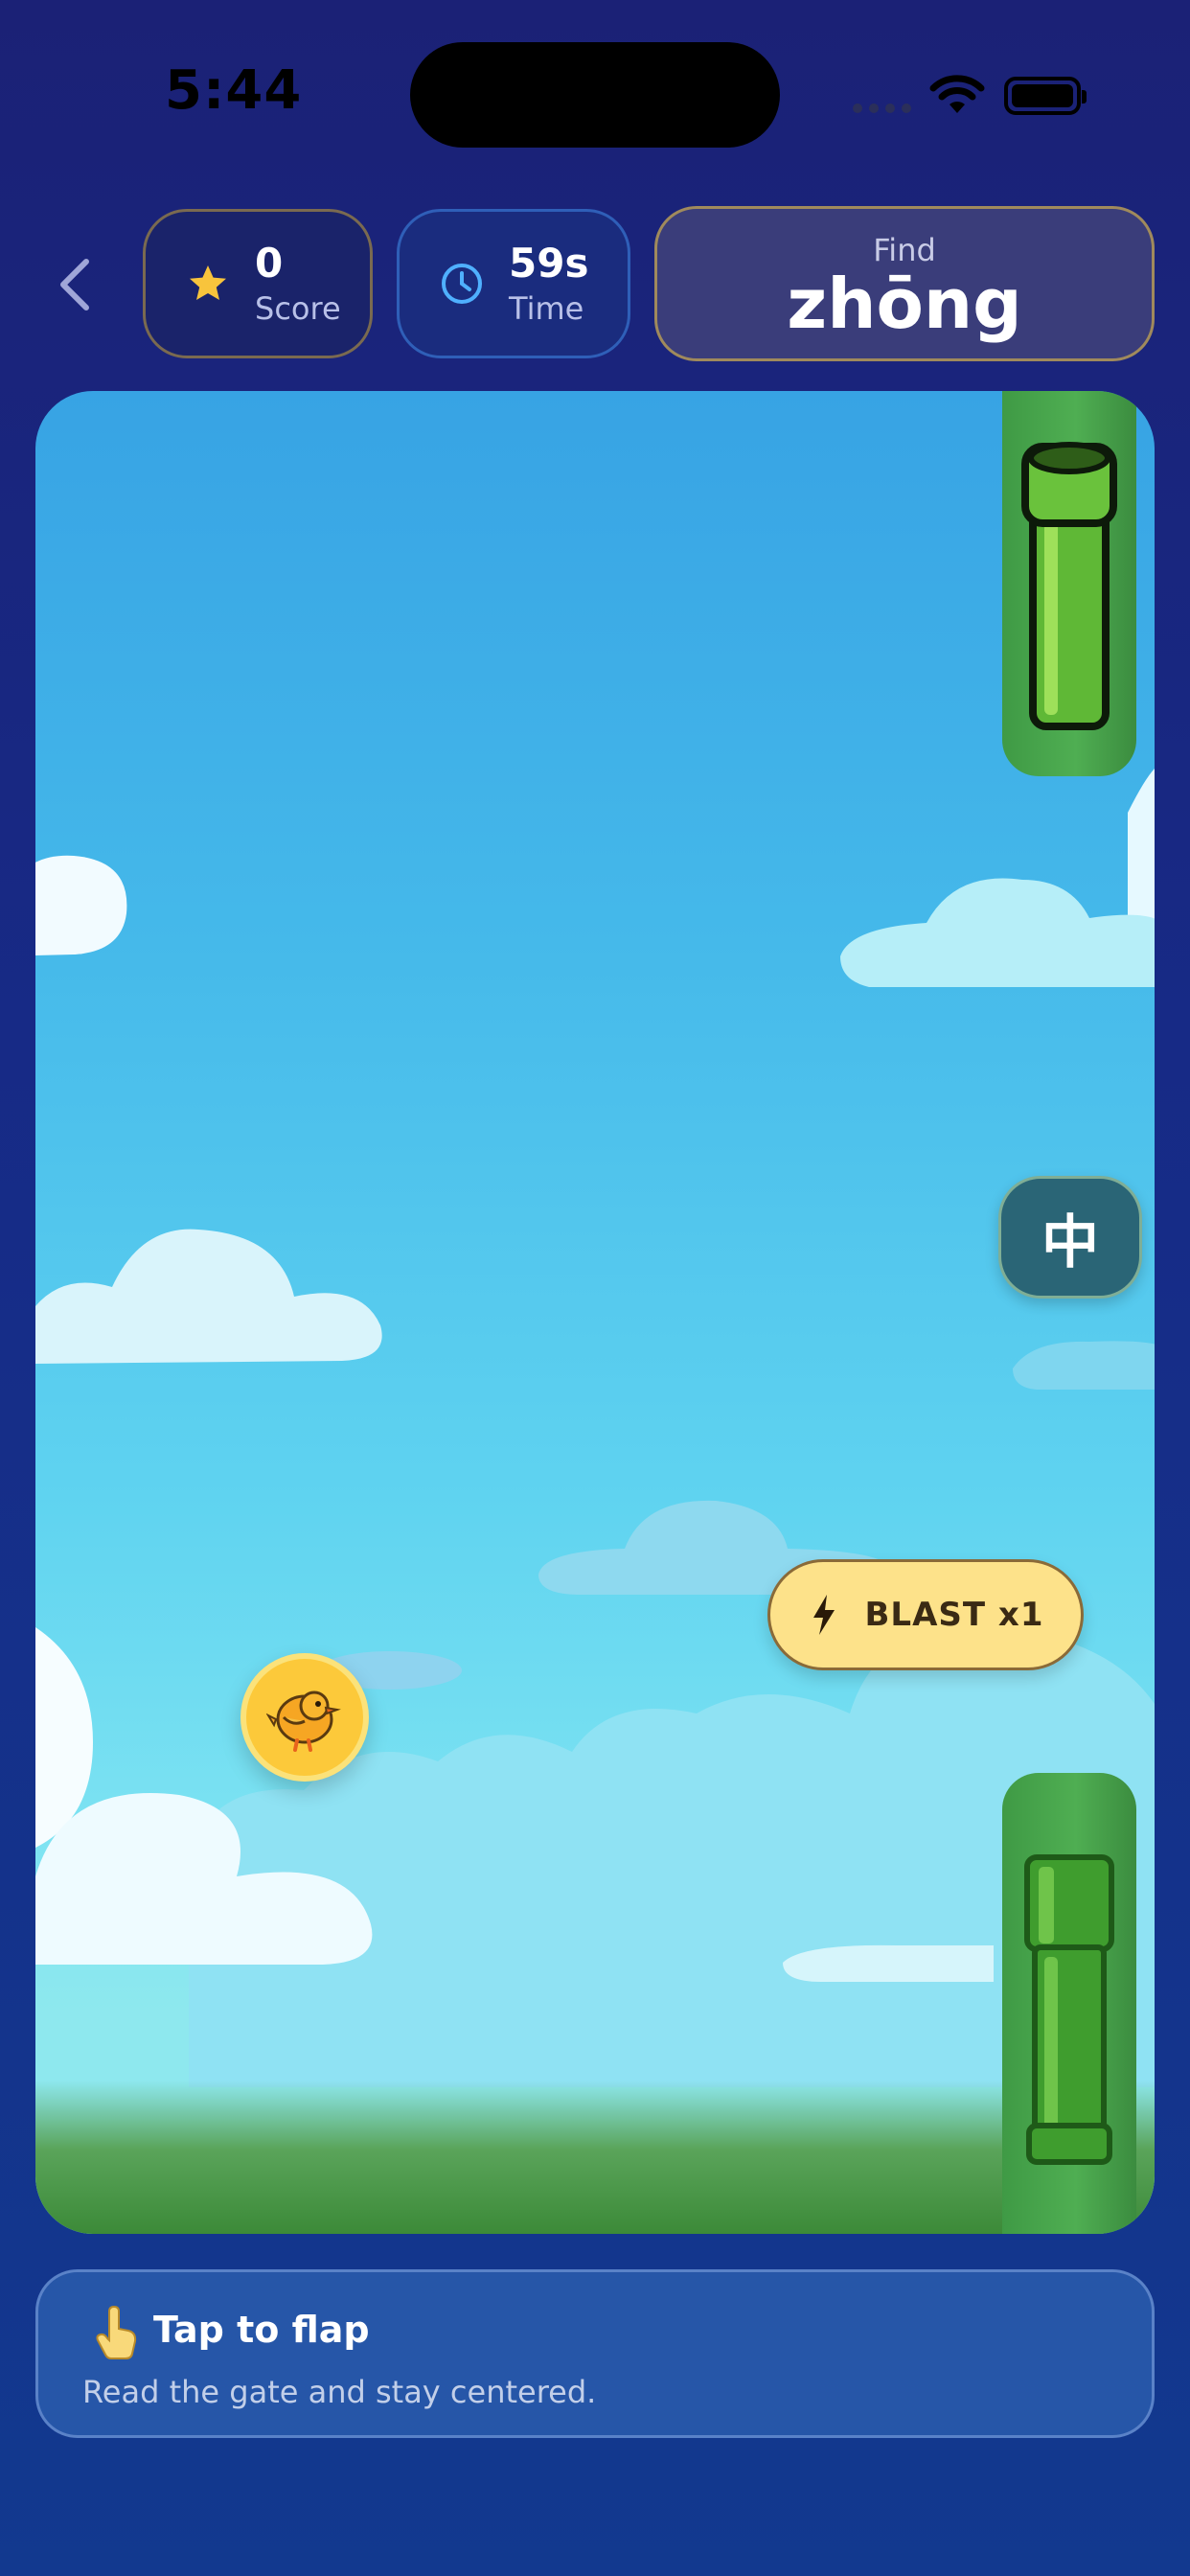 The image size is (1190, 2576). I want to click on chevron-left-icon, so click(74, 284).